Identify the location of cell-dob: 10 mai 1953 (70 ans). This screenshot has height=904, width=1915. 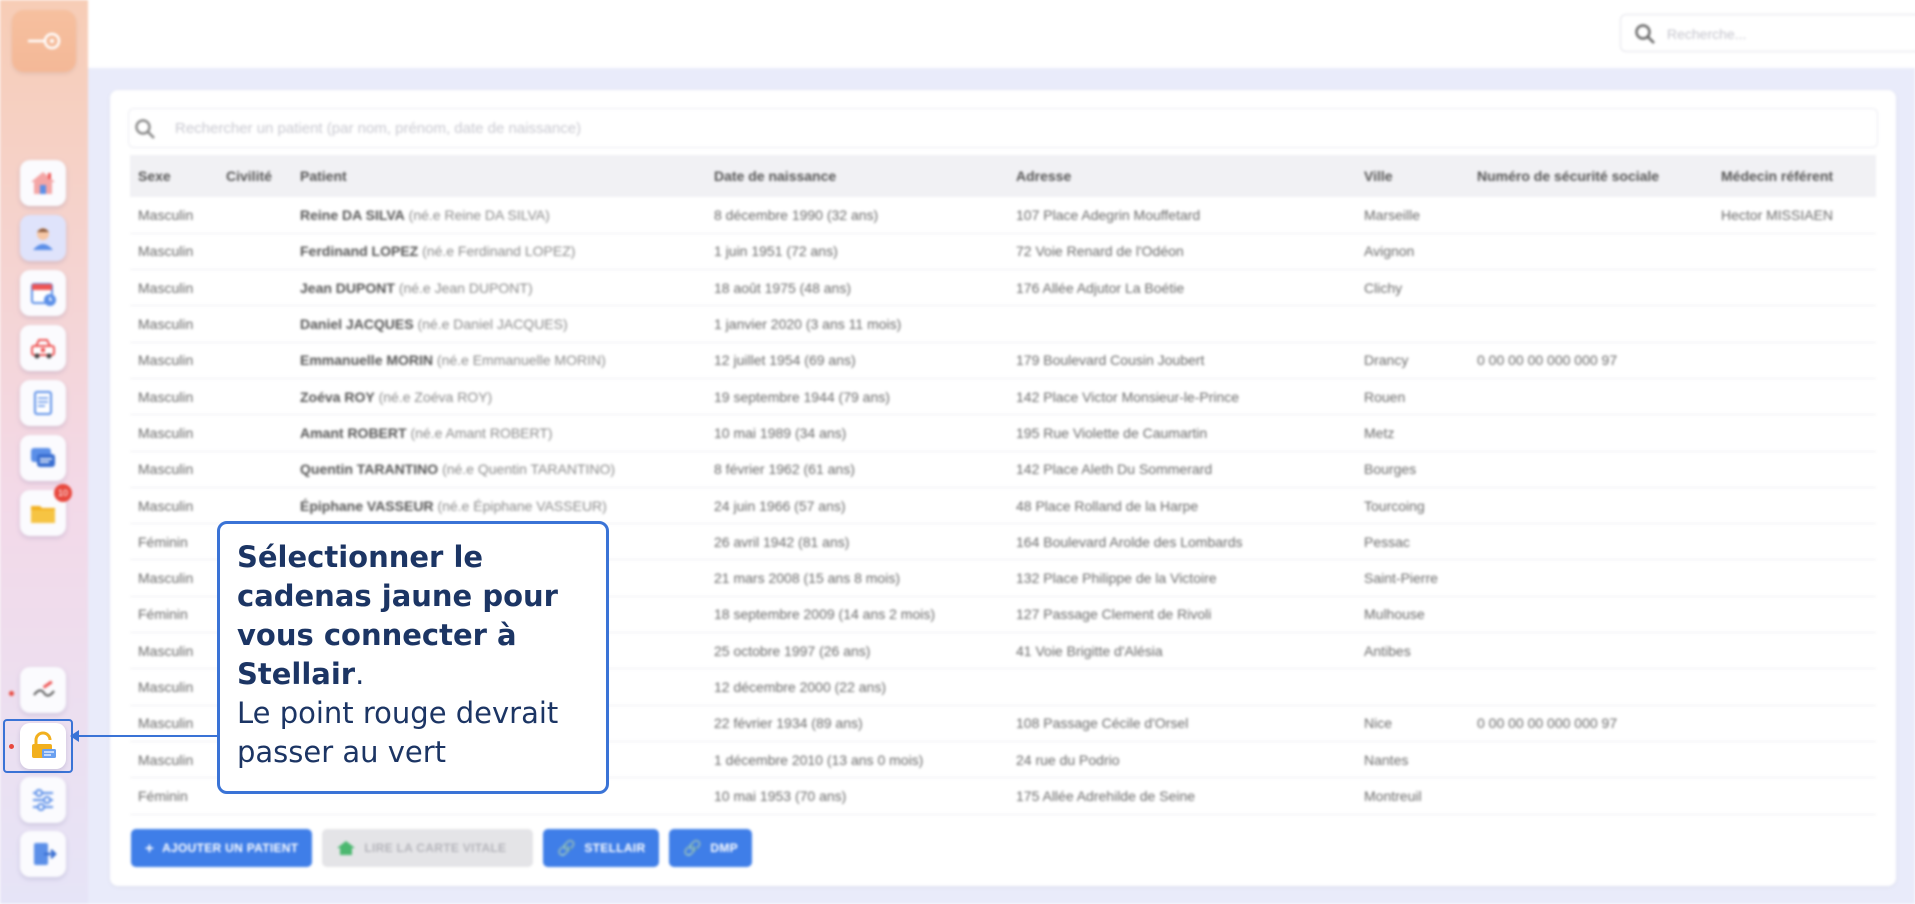
(857, 796).